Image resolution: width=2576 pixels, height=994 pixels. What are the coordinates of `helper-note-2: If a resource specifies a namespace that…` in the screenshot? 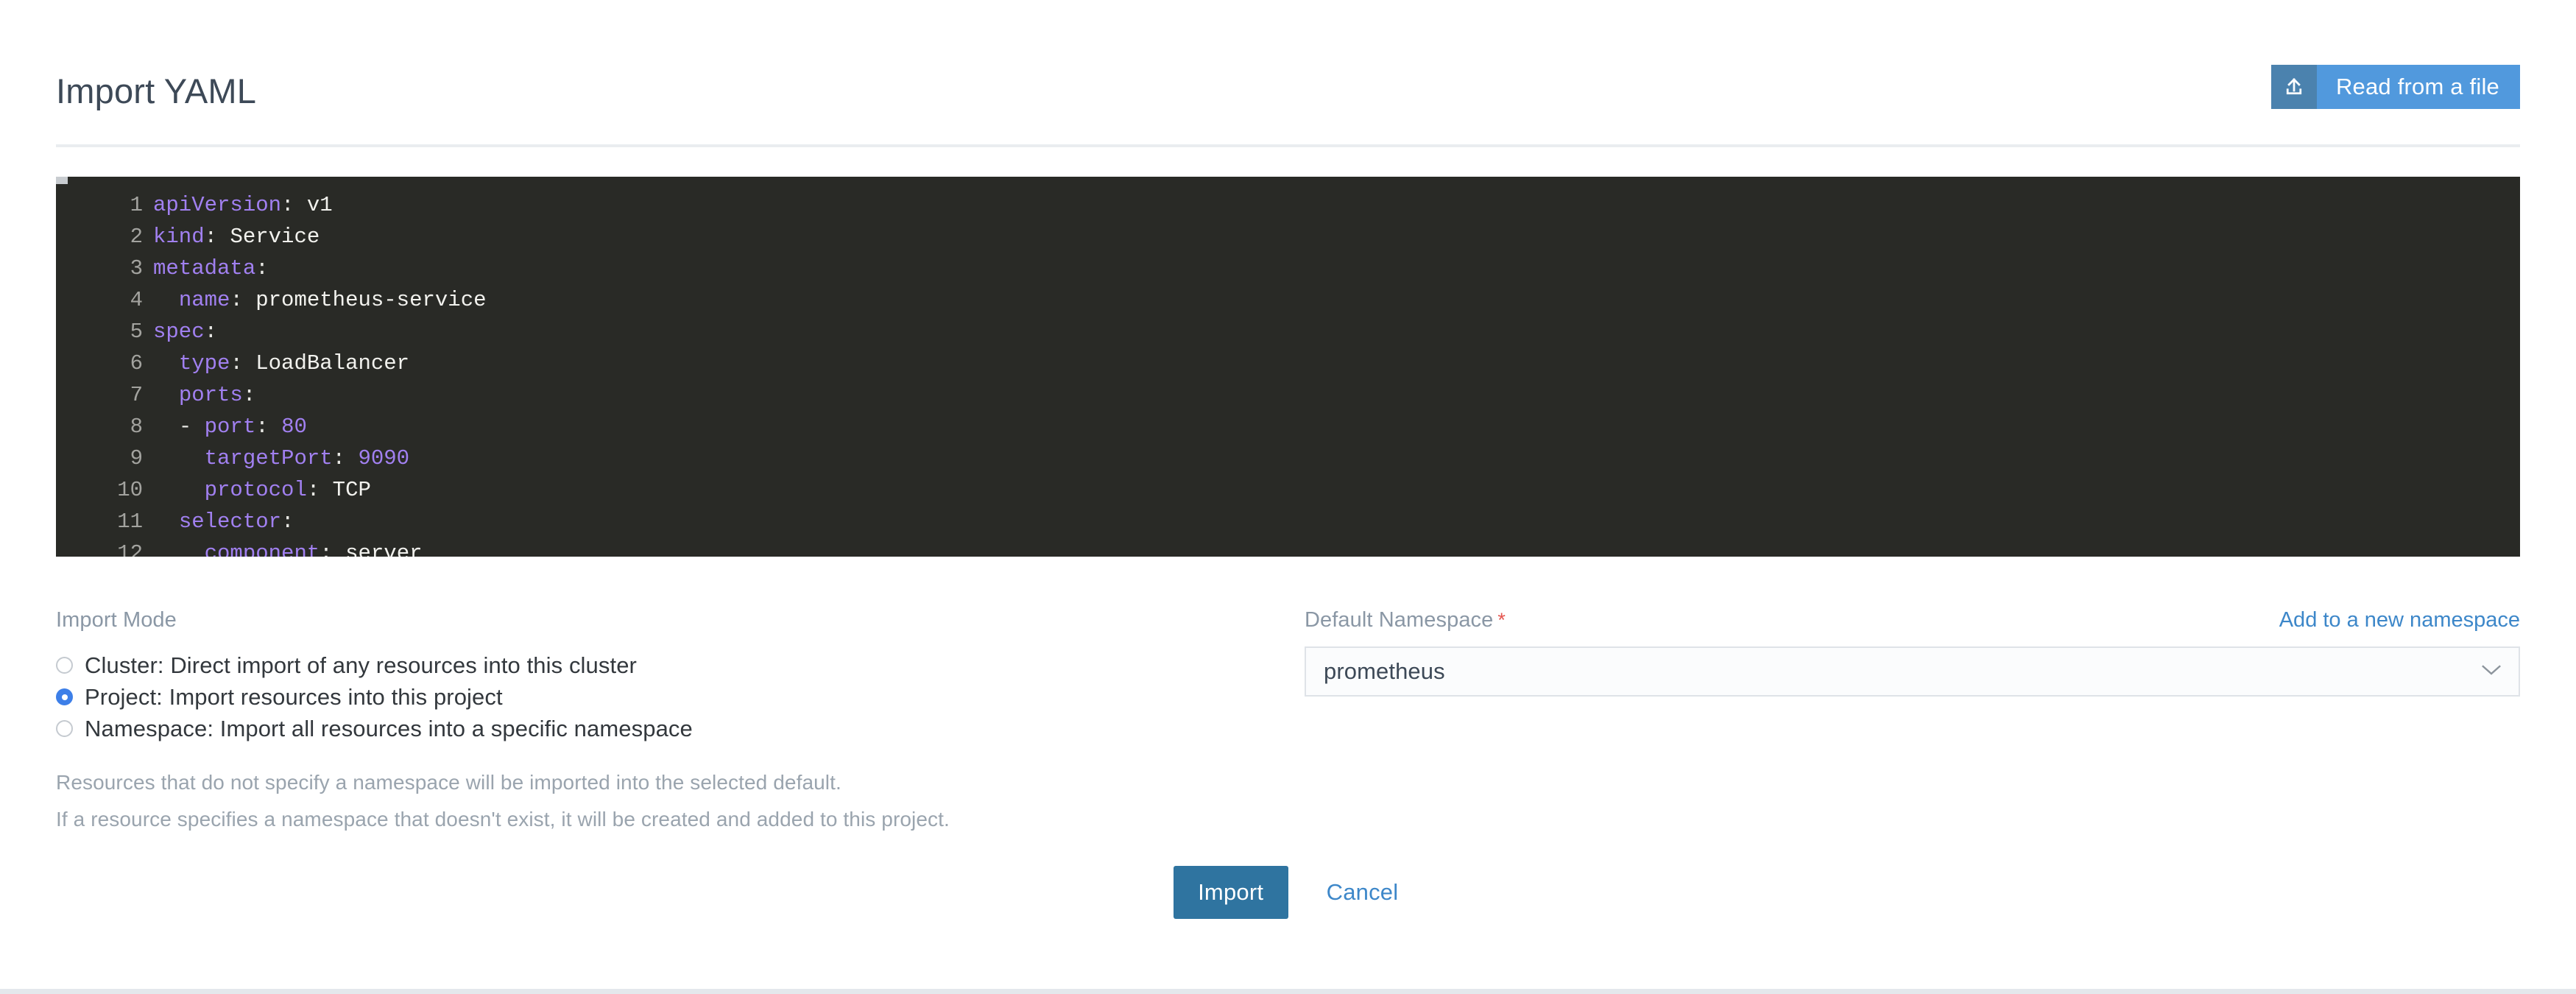 It's located at (503, 819).